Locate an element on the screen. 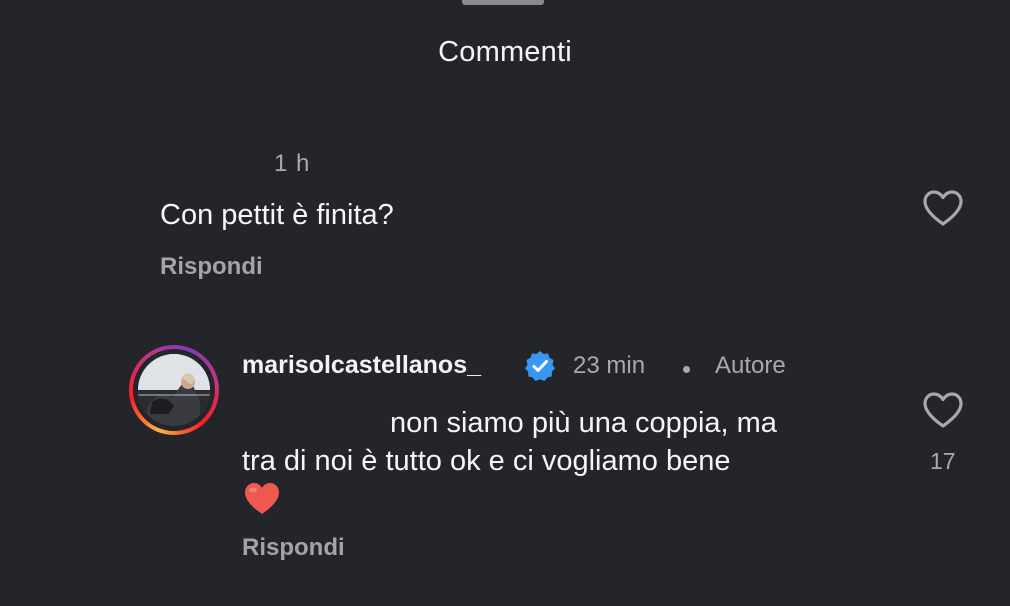 The height and width of the screenshot is (606, 1010). author-badge: Autore is located at coordinates (750, 365).